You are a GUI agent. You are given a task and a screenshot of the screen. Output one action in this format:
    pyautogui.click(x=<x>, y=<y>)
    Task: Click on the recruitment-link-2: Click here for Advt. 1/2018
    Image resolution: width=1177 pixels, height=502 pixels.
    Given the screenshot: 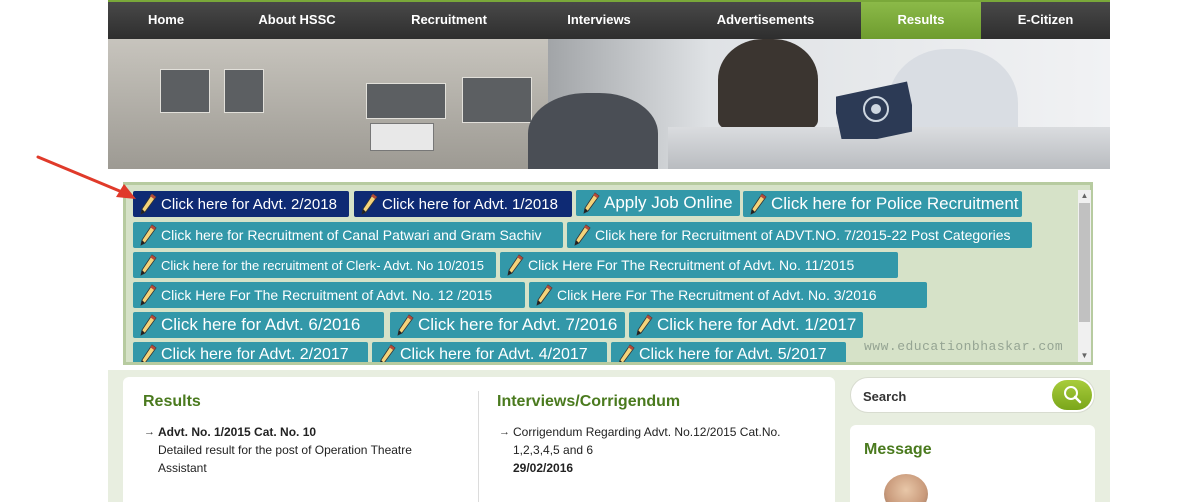 What is the action you would take?
    pyautogui.click(x=463, y=204)
    